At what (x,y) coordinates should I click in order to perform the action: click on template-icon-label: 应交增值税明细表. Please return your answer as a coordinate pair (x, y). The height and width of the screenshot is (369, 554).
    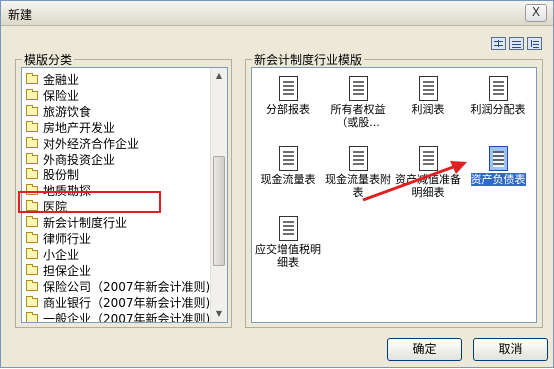
    Looking at the image, I should click on (288, 256).